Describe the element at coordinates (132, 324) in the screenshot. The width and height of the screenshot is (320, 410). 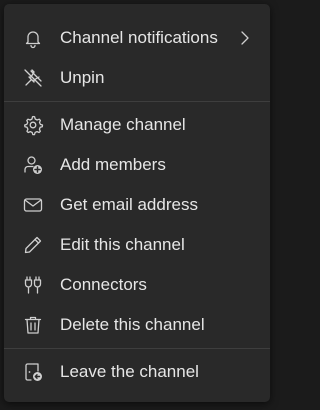
I see `menu-item-label: Delete this channel` at that location.